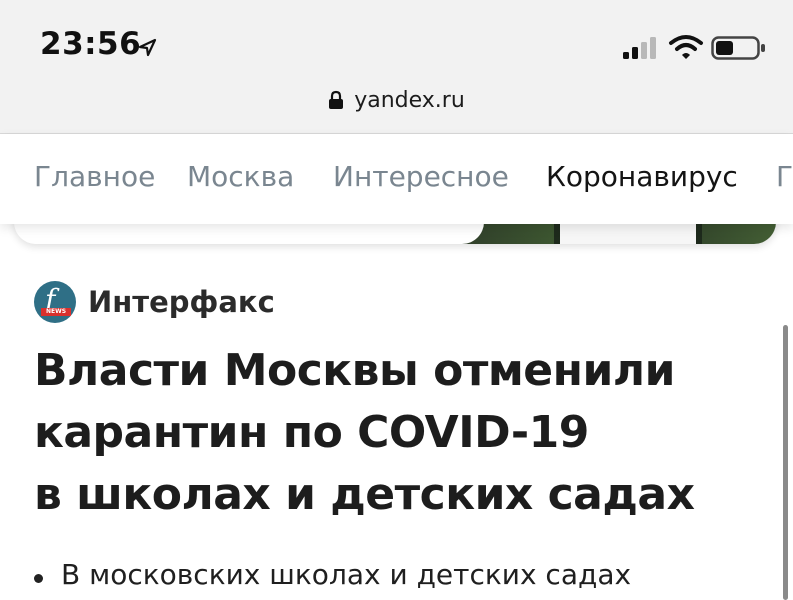 Image resolution: width=793 pixels, height=600 pixels. I want to click on tab-coronavirus: Коронавирус, so click(642, 176).